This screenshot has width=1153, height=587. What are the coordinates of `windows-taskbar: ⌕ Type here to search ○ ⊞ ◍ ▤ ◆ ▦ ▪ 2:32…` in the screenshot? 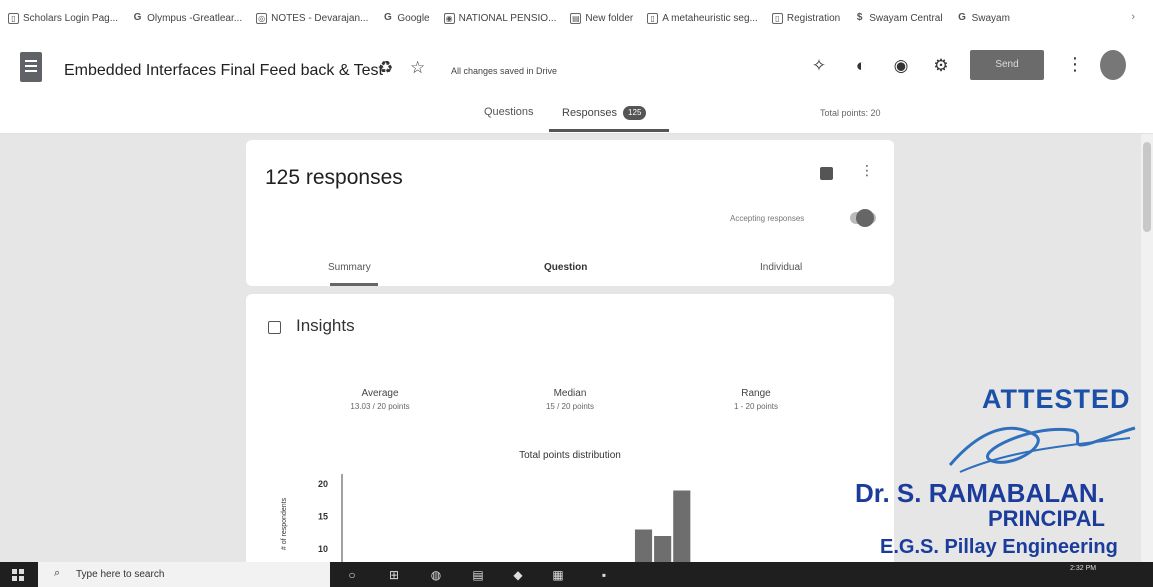 It's located at (576, 574).